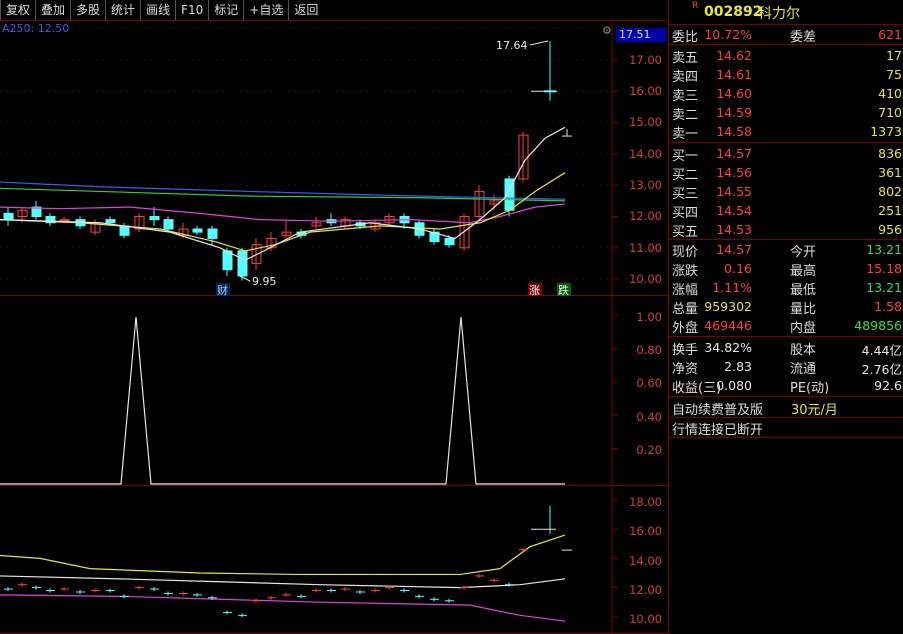 The height and width of the screenshot is (634, 903). I want to click on stat-label: 最低, so click(803, 290).